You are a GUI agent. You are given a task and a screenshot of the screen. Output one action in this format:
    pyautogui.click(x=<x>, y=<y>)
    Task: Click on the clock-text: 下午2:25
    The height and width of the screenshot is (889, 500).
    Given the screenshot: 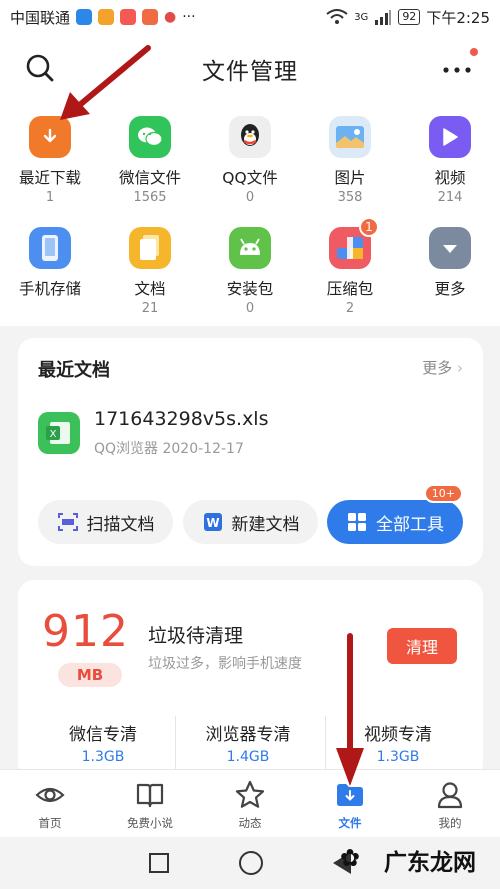 What is the action you would take?
    pyautogui.click(x=458, y=17)
    